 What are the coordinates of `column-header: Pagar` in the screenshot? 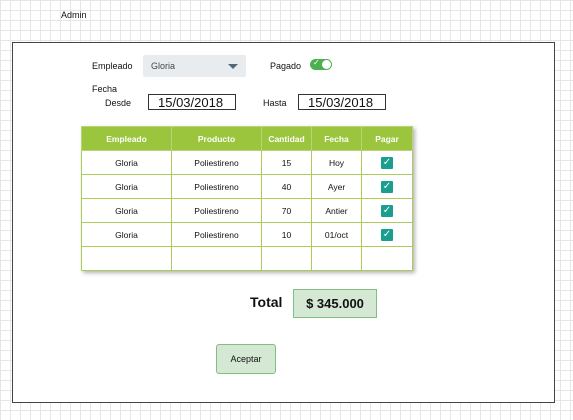 It's located at (387, 138).